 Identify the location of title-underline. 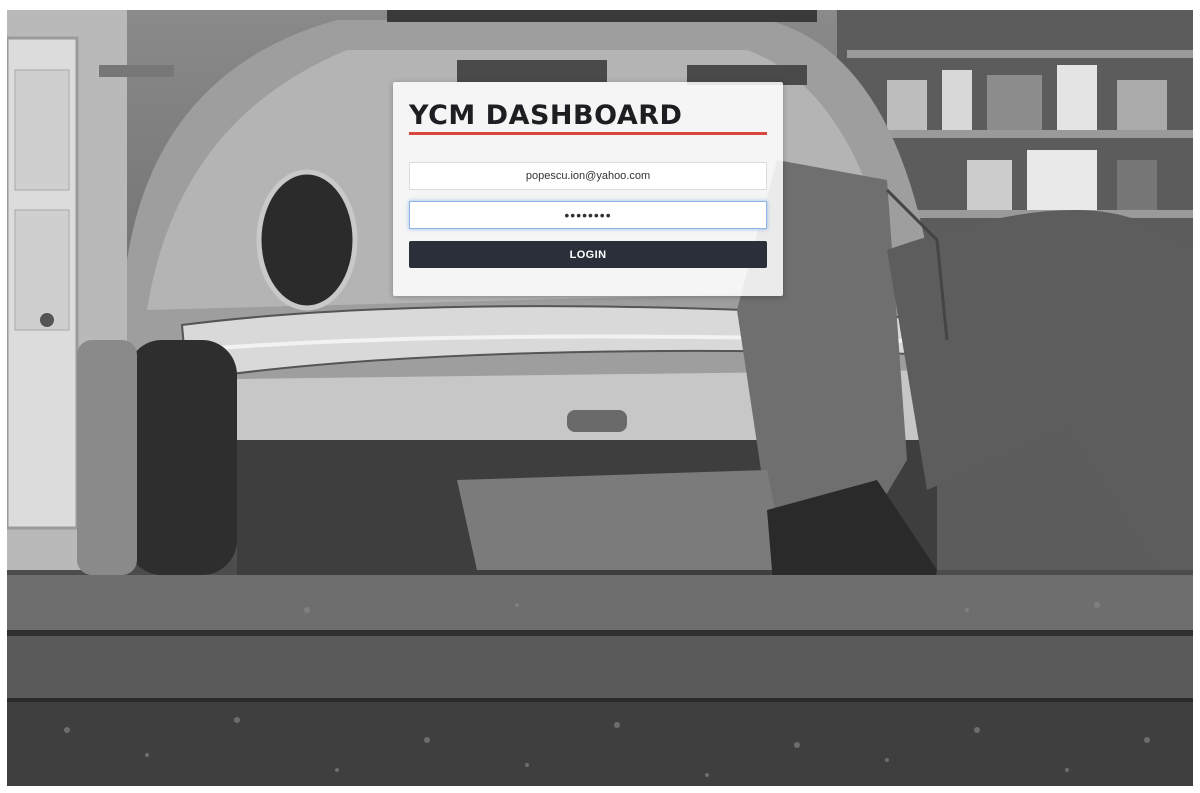
(588, 133).